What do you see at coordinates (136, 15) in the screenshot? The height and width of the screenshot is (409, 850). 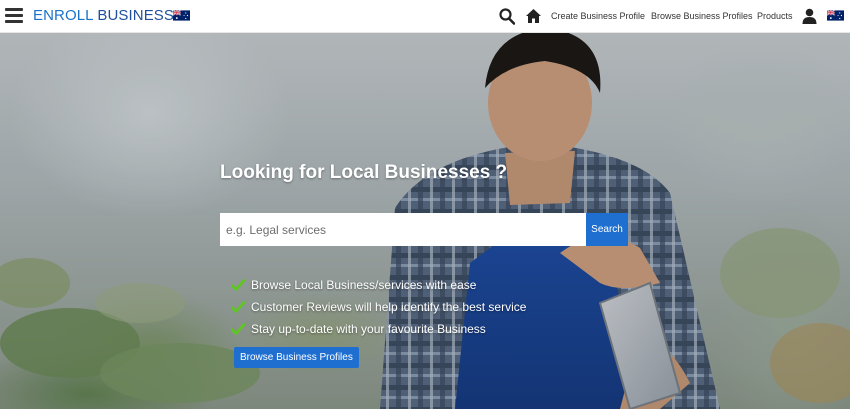 I see `brand-name-part2: BUSINESS` at bounding box center [136, 15].